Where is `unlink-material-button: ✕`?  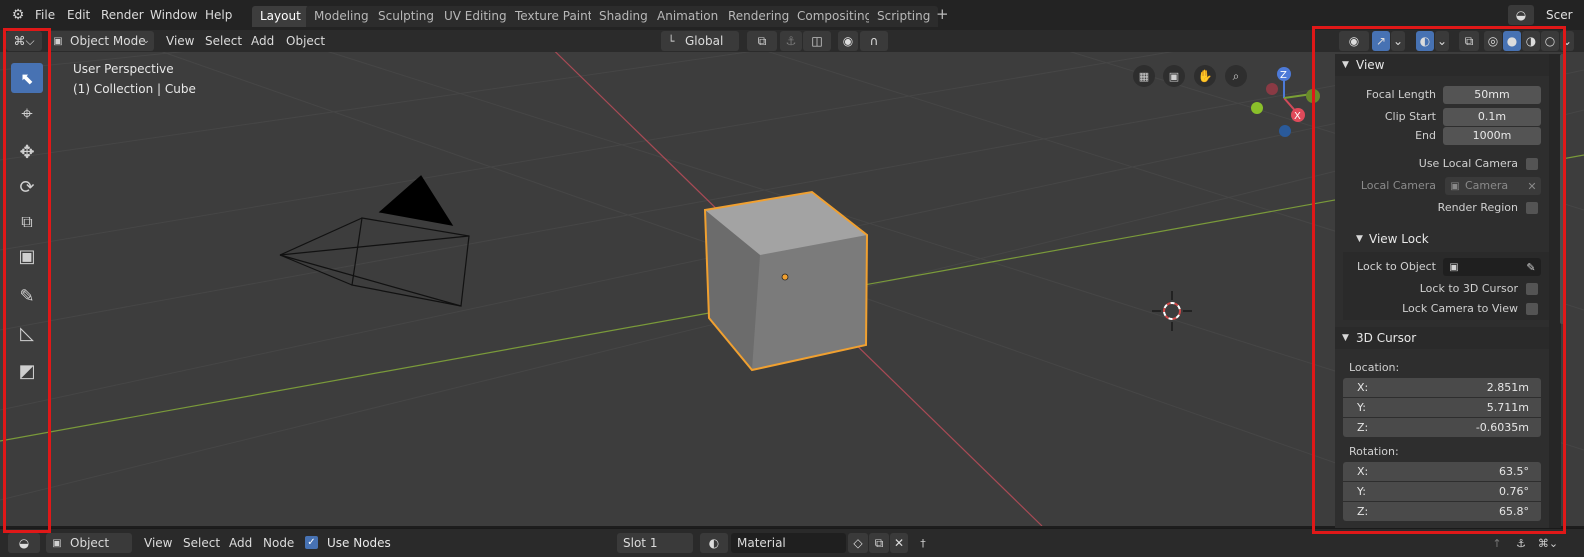 unlink-material-button: ✕ is located at coordinates (899, 543).